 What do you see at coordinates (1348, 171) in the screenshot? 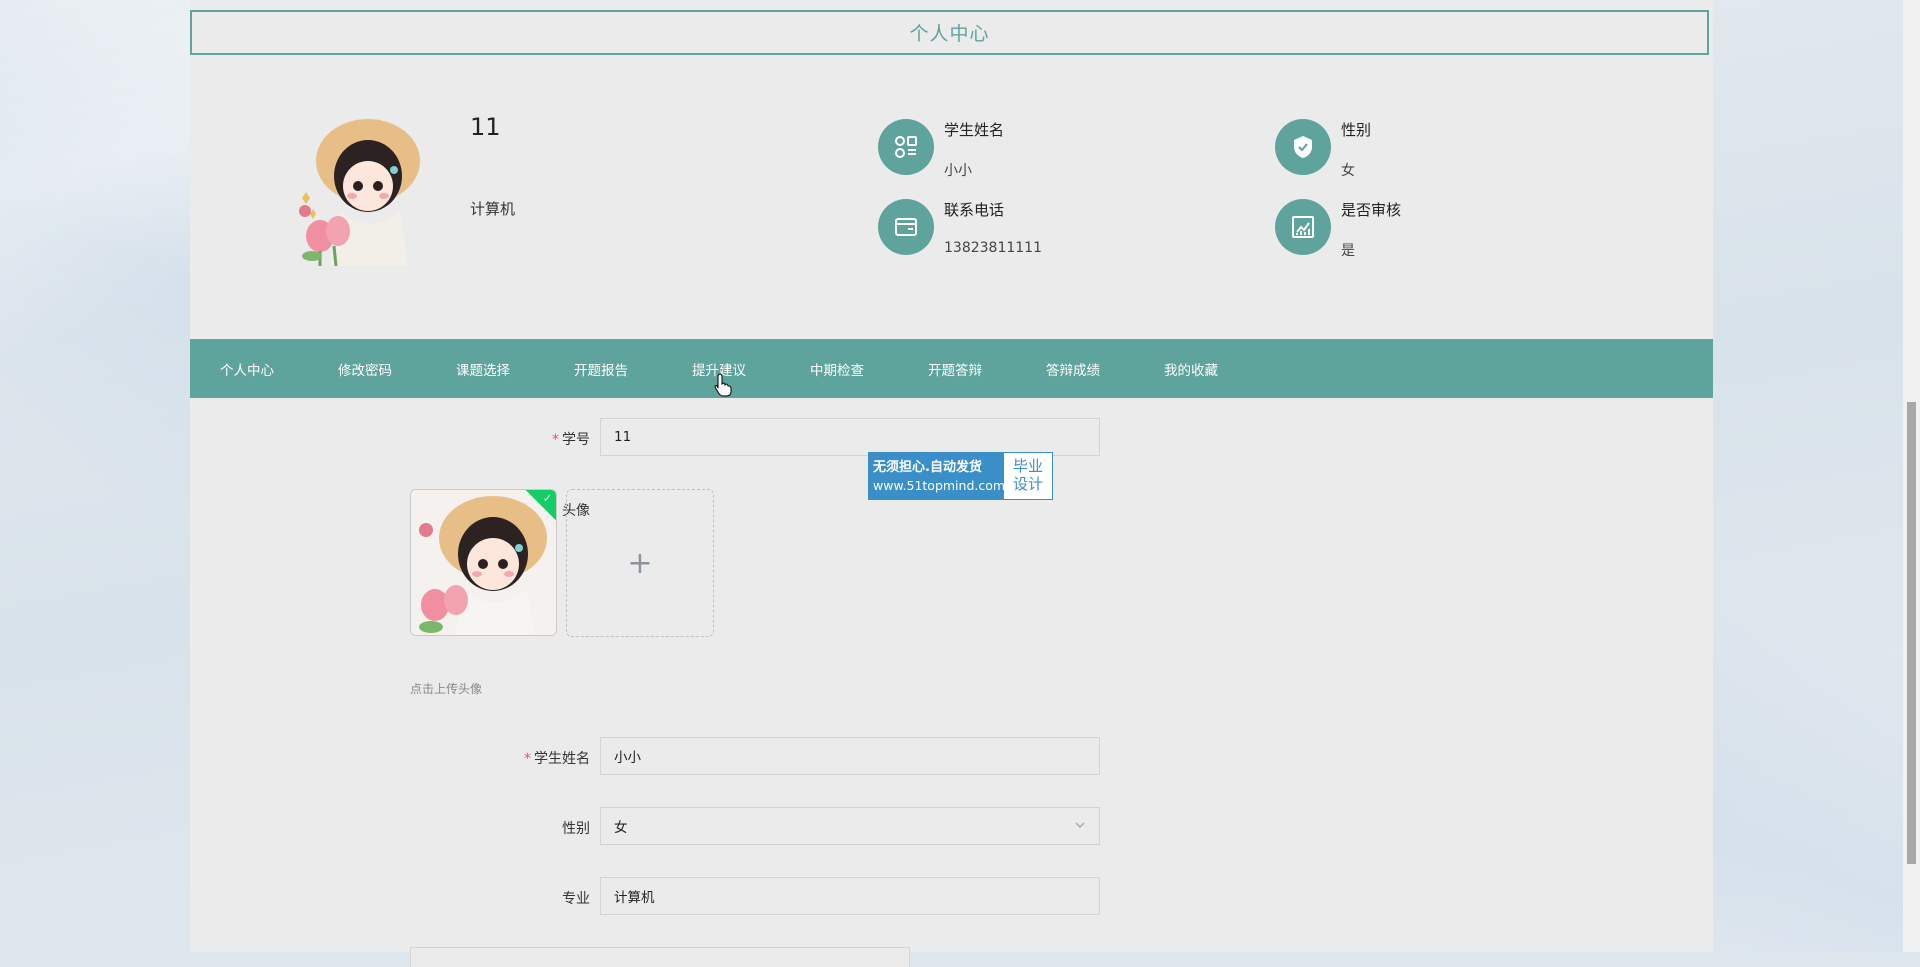
I see `info-value: 女` at bounding box center [1348, 171].